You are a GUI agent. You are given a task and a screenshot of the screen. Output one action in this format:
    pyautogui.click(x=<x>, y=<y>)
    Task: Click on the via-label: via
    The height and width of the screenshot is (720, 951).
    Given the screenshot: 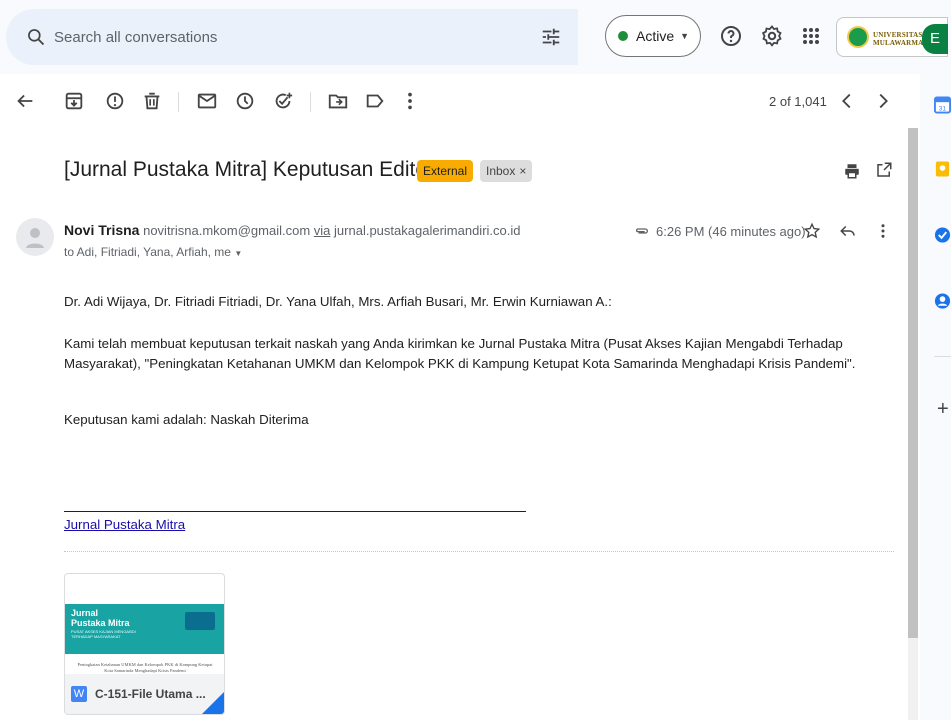 What is the action you would take?
    pyautogui.click(x=322, y=230)
    